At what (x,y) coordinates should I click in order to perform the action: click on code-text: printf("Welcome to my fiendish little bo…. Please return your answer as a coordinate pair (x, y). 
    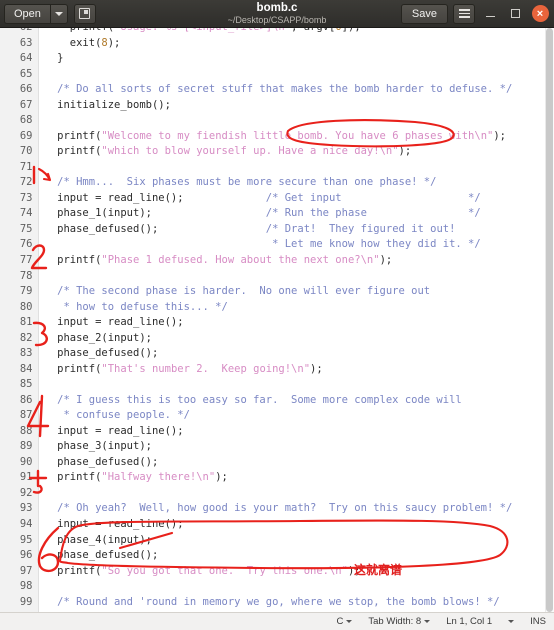
    Looking at the image, I should click on (291, 137).